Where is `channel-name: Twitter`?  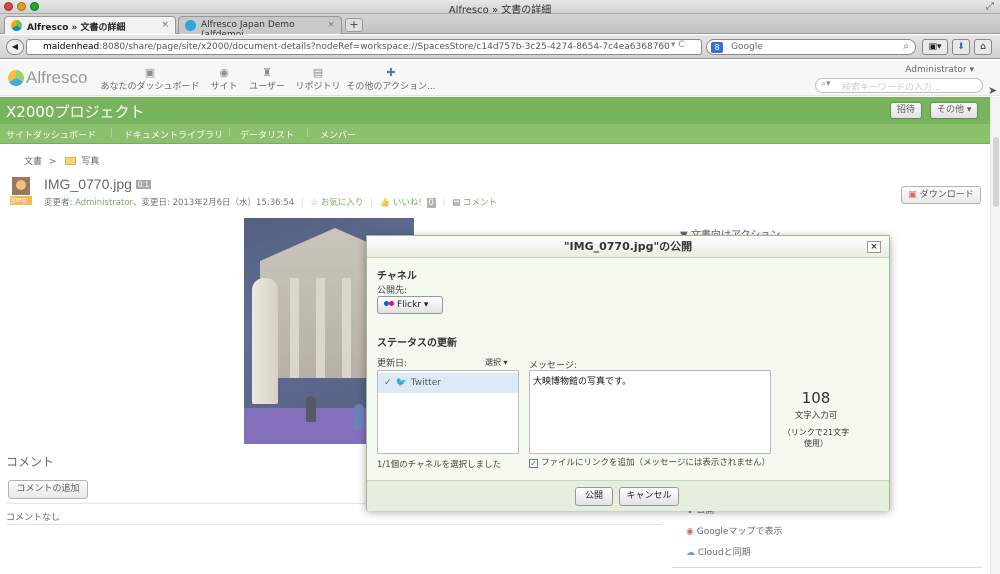
channel-name: Twitter is located at coordinates (425, 383).